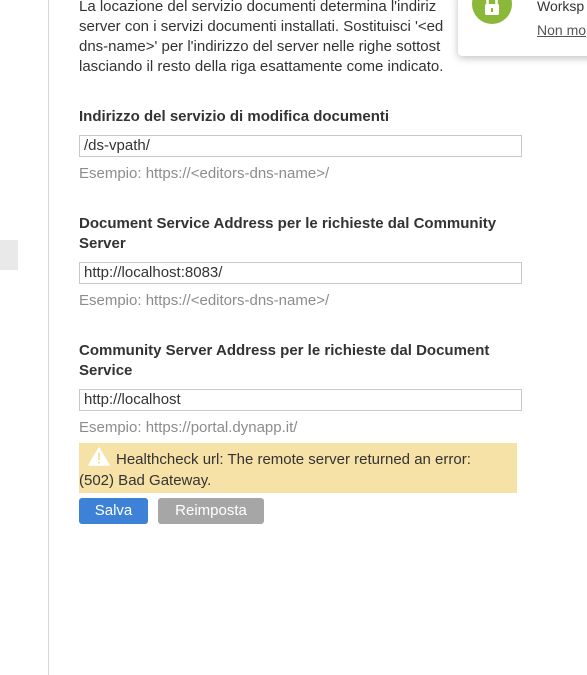  What do you see at coordinates (492, 7) in the screenshot?
I see `lock-icon` at bounding box center [492, 7].